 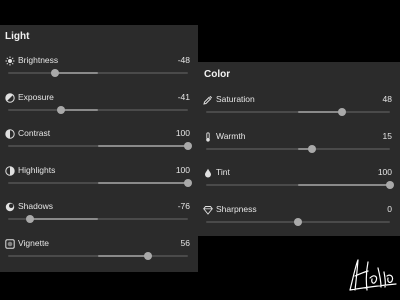 I want to click on highlights-icon, so click(x=10, y=171).